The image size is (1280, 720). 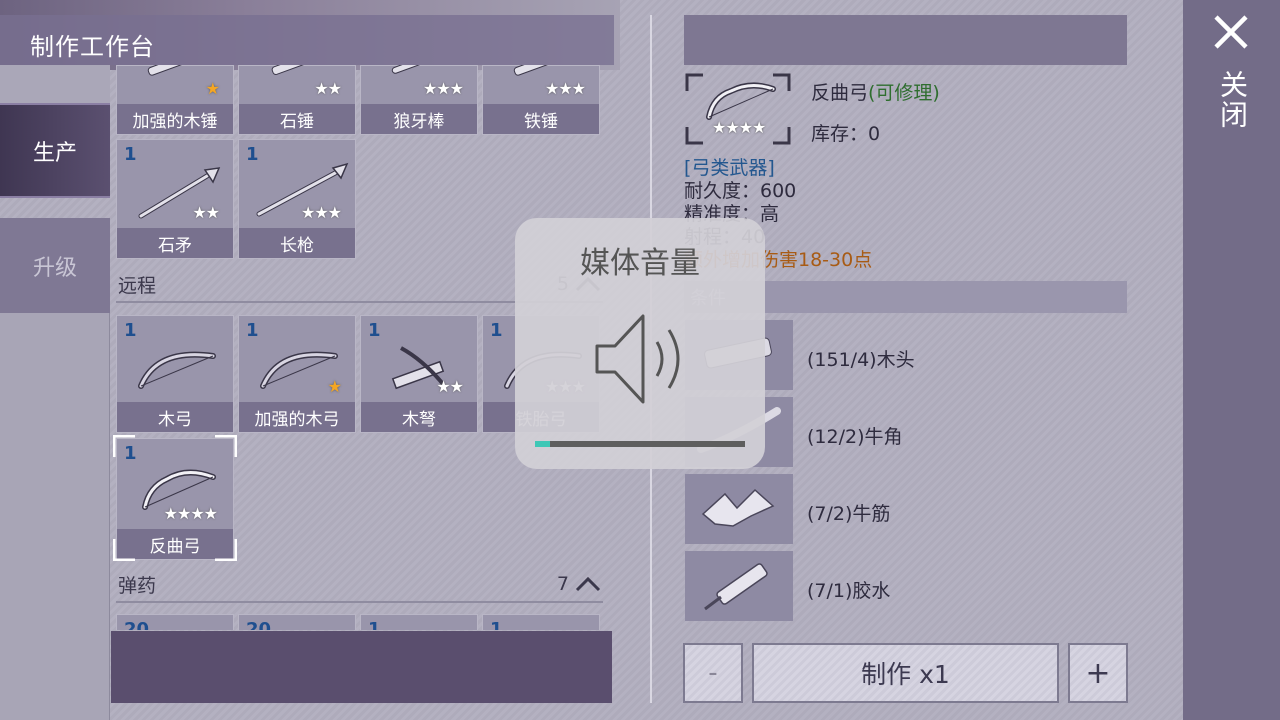 What do you see at coordinates (137, 585) in the screenshot?
I see `section-title: 弹药` at bounding box center [137, 585].